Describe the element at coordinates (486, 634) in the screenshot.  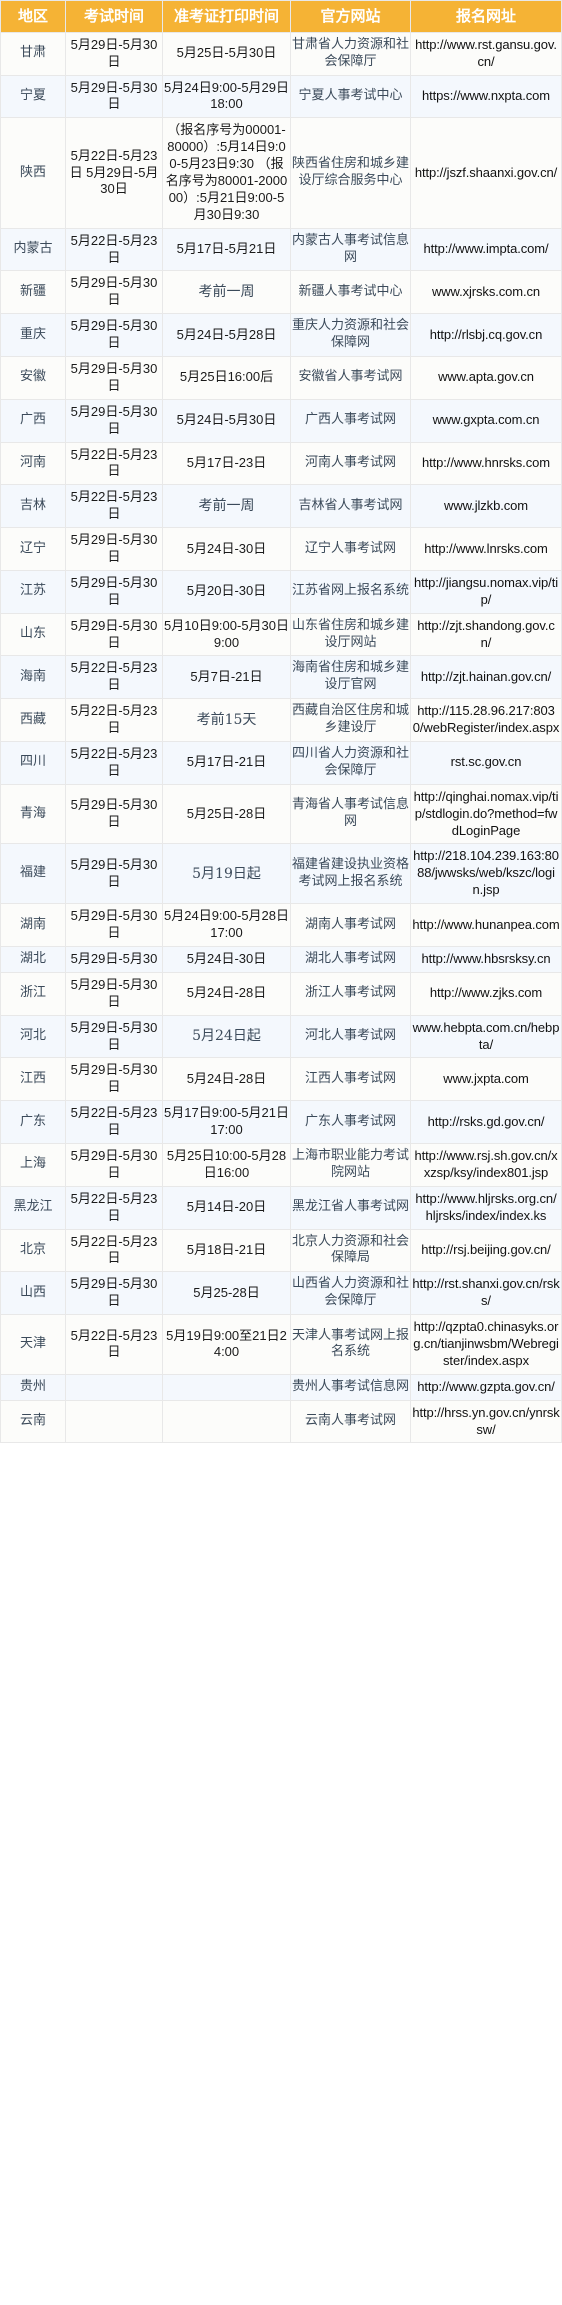
I see `cell-register-url: http://zjt.shandong.gov.cn/` at that location.